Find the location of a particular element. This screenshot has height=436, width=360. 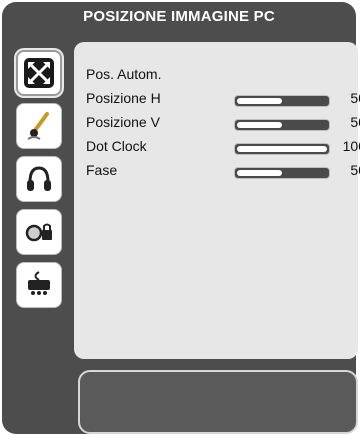

slider-value: 100 is located at coordinates (351, 146).